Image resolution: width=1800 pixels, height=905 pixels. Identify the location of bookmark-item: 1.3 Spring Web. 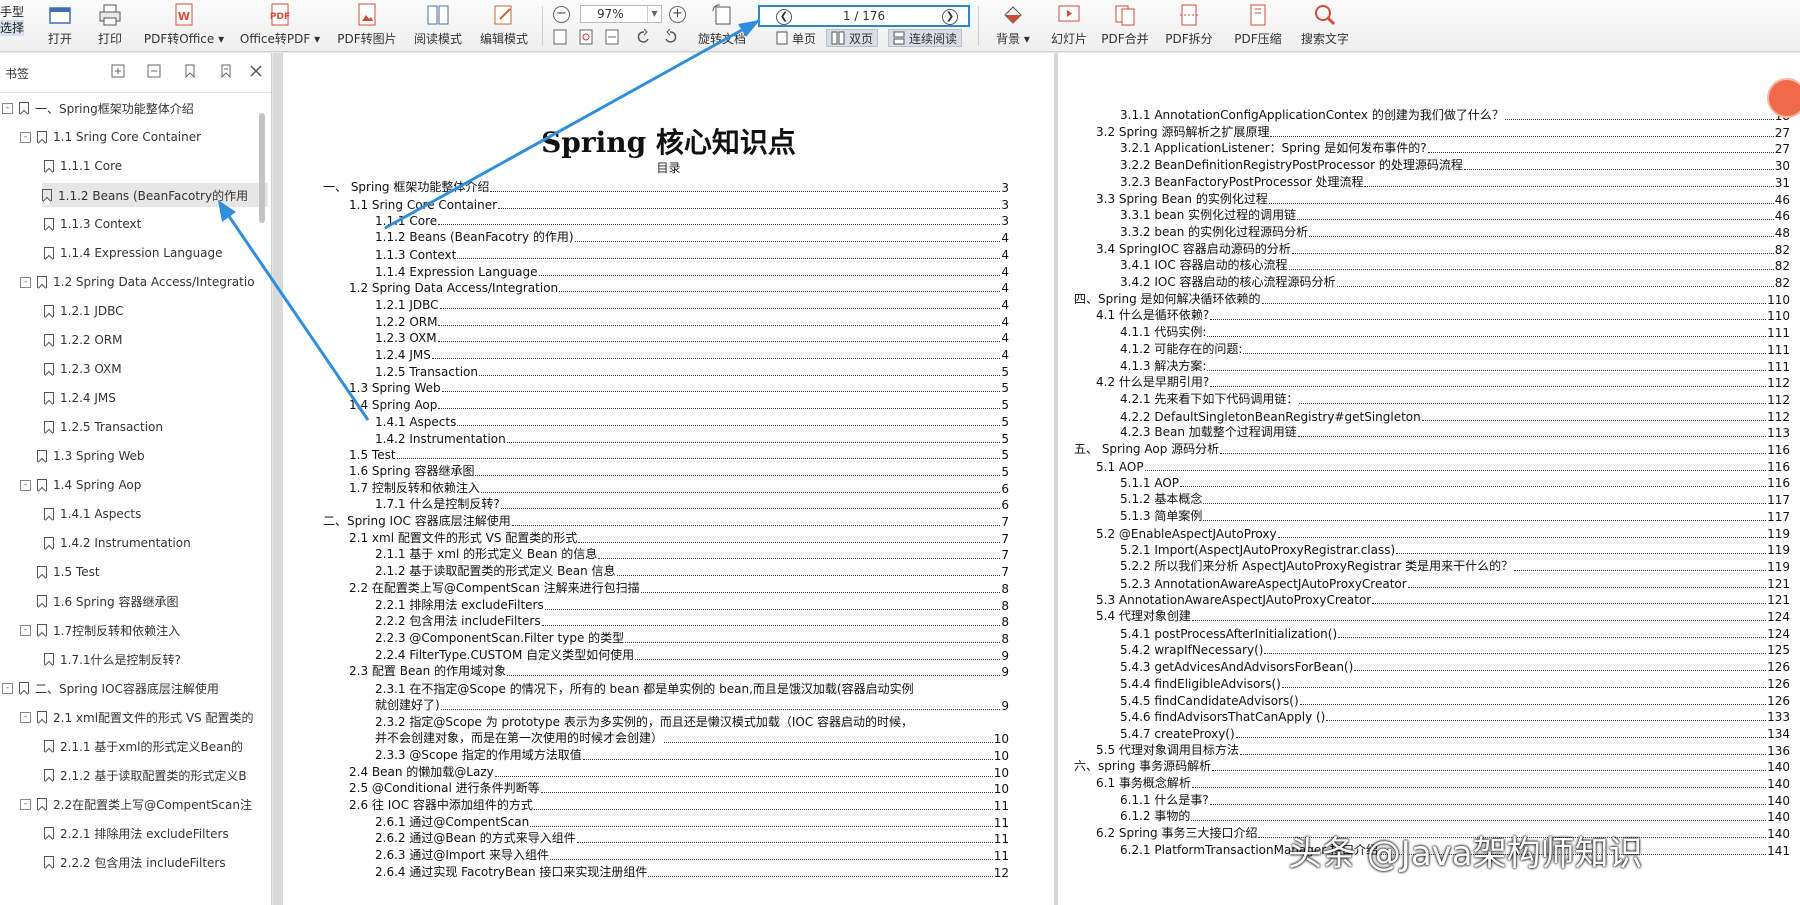
(145, 456).